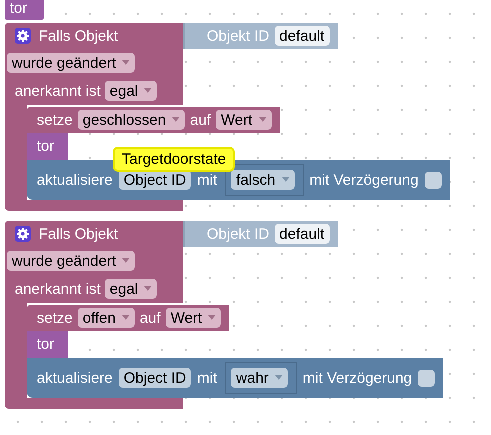  What do you see at coordinates (132, 120) in the screenshot?
I see `variable-dropdown: geschlossen` at bounding box center [132, 120].